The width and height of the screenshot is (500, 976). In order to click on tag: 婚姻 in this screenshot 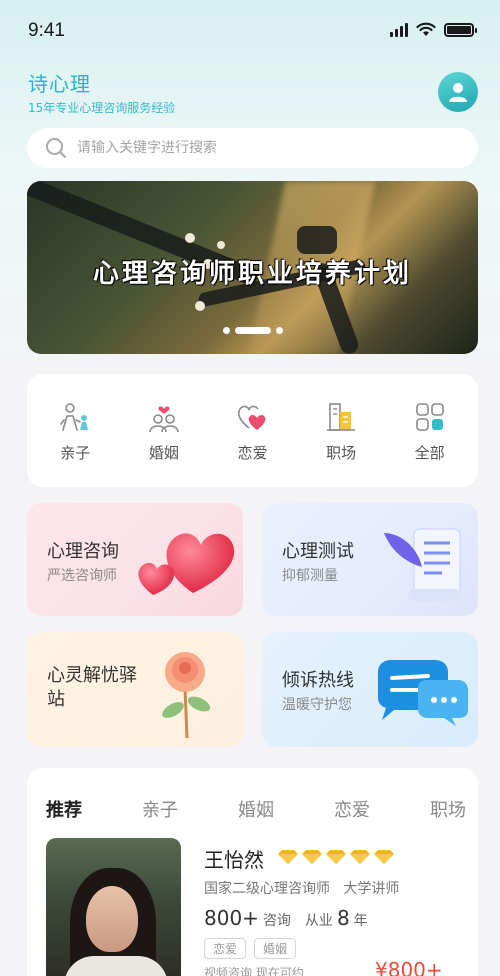, I will do `click(275, 948)`.